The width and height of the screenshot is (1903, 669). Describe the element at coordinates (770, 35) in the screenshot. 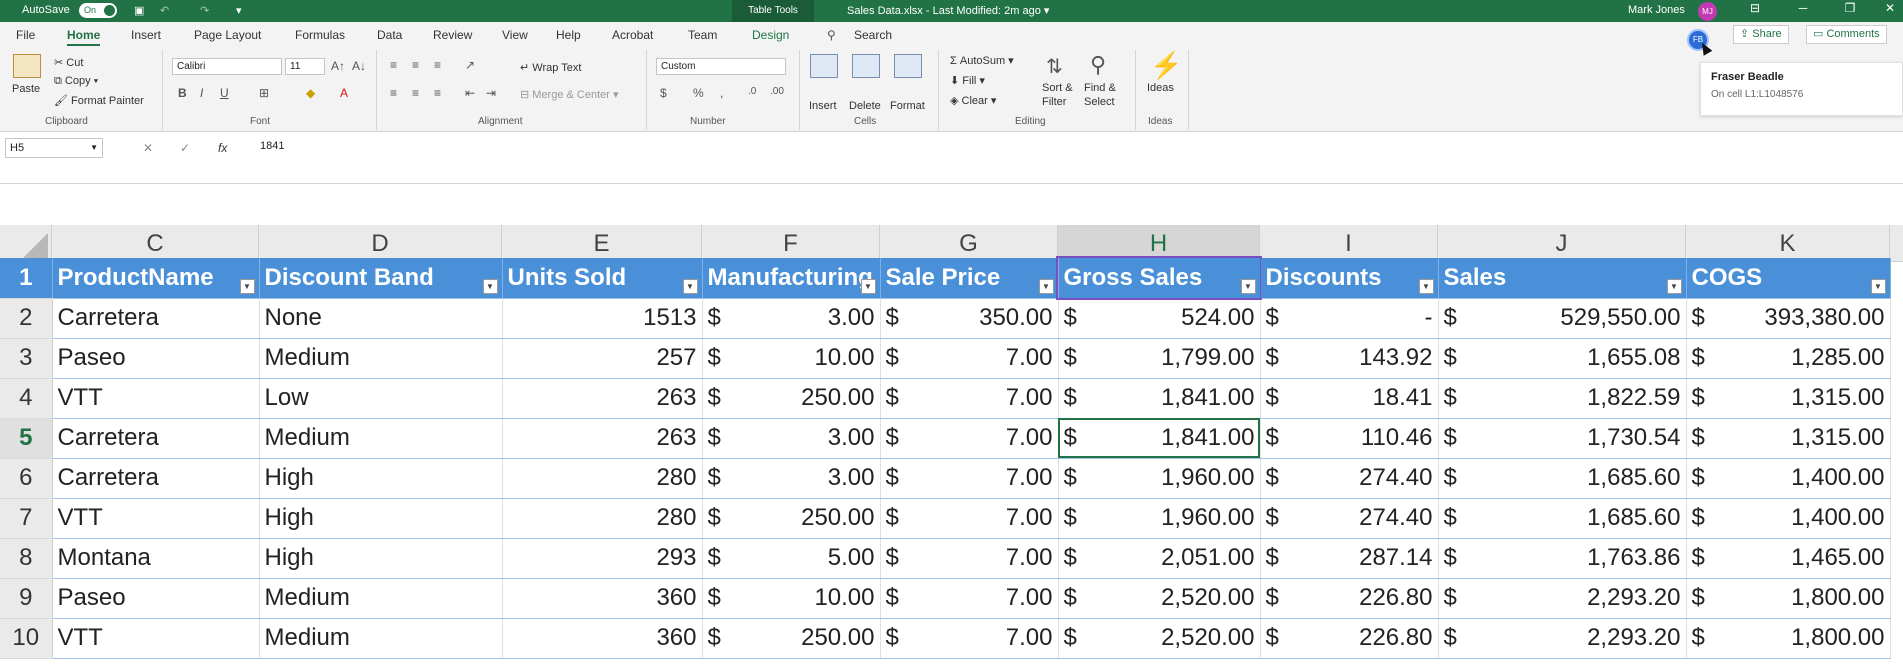

I see `tab-design: Design` at that location.